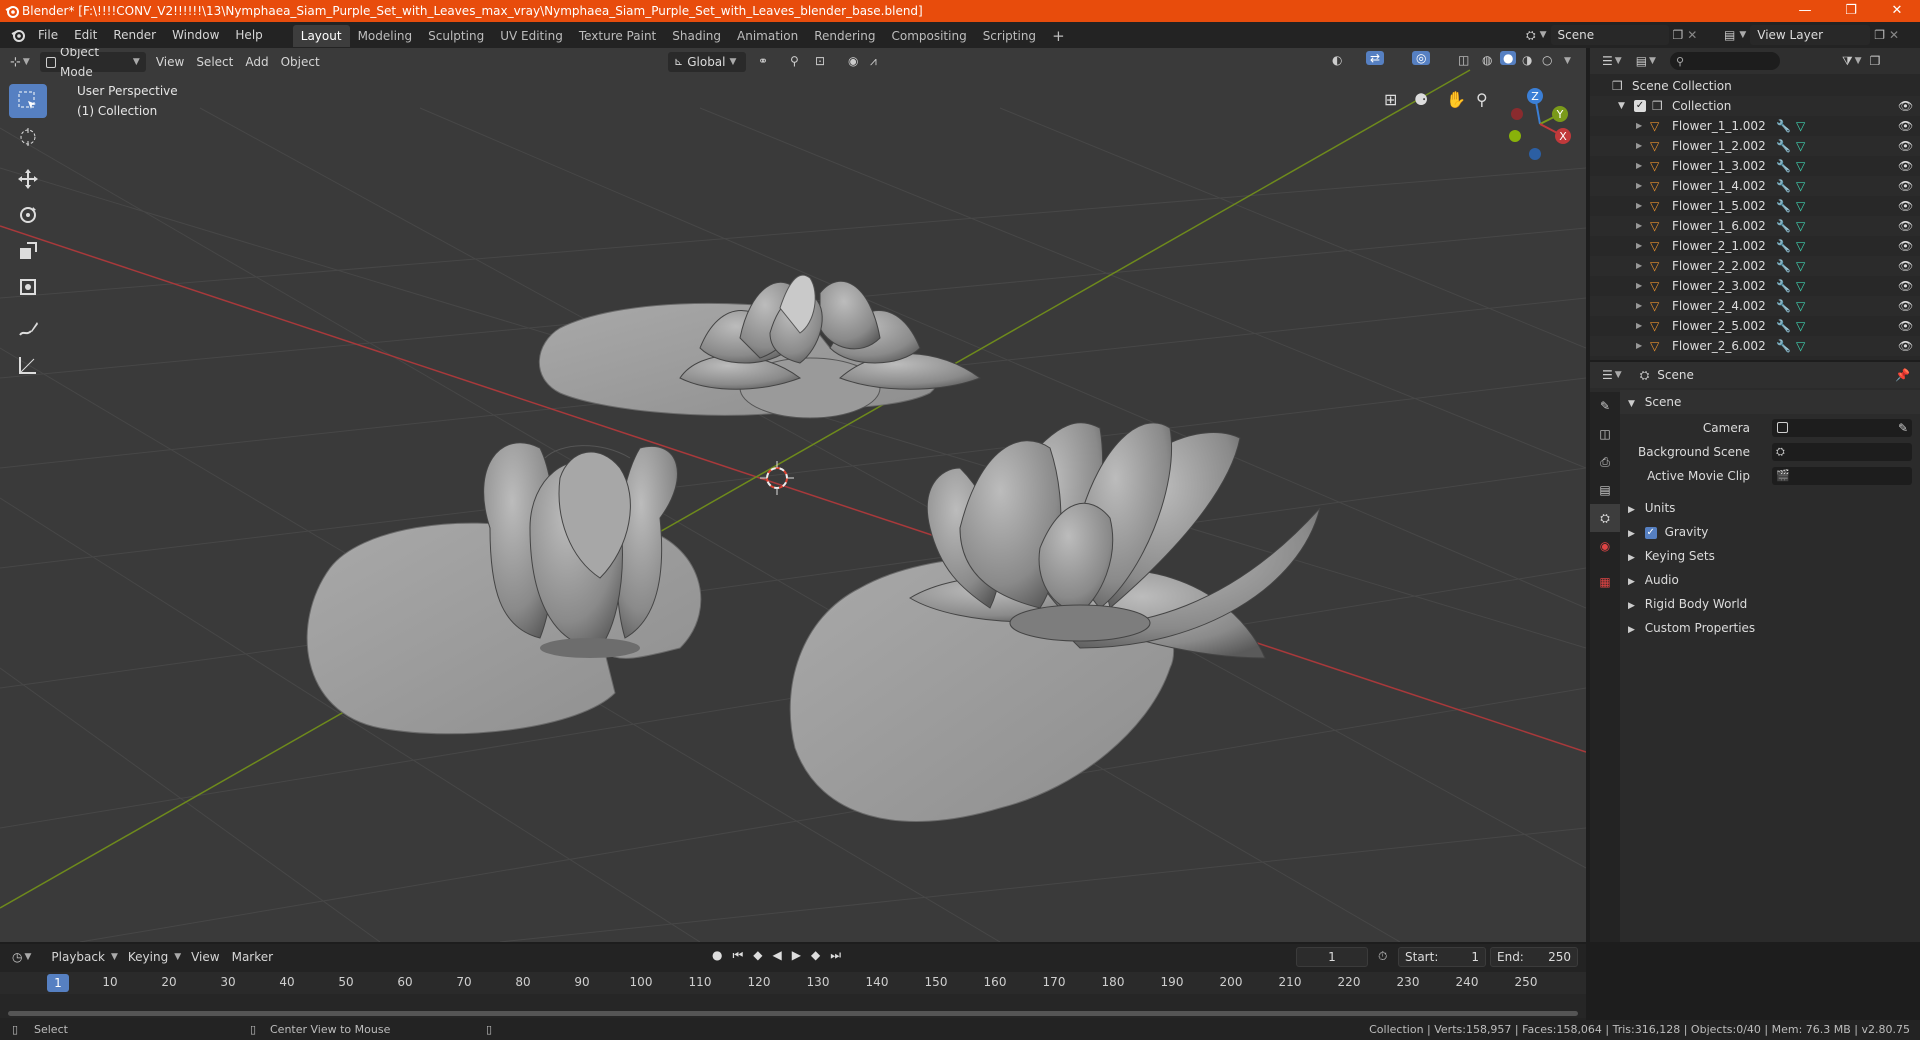  What do you see at coordinates (1337, 60) in the screenshot?
I see `visibility-selectability-icon: ◐` at bounding box center [1337, 60].